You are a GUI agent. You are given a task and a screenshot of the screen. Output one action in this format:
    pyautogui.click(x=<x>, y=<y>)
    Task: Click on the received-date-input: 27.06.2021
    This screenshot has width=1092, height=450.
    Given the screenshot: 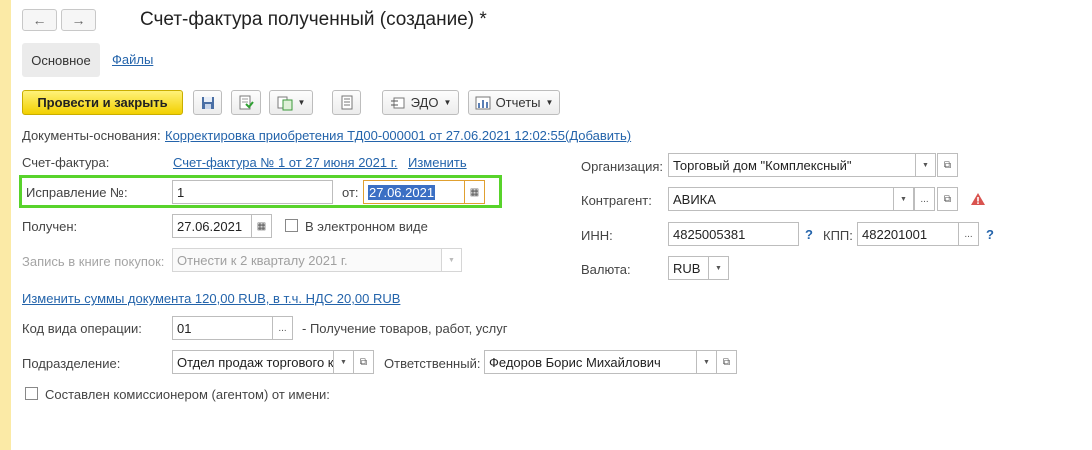 What is the action you would take?
    pyautogui.click(x=212, y=226)
    